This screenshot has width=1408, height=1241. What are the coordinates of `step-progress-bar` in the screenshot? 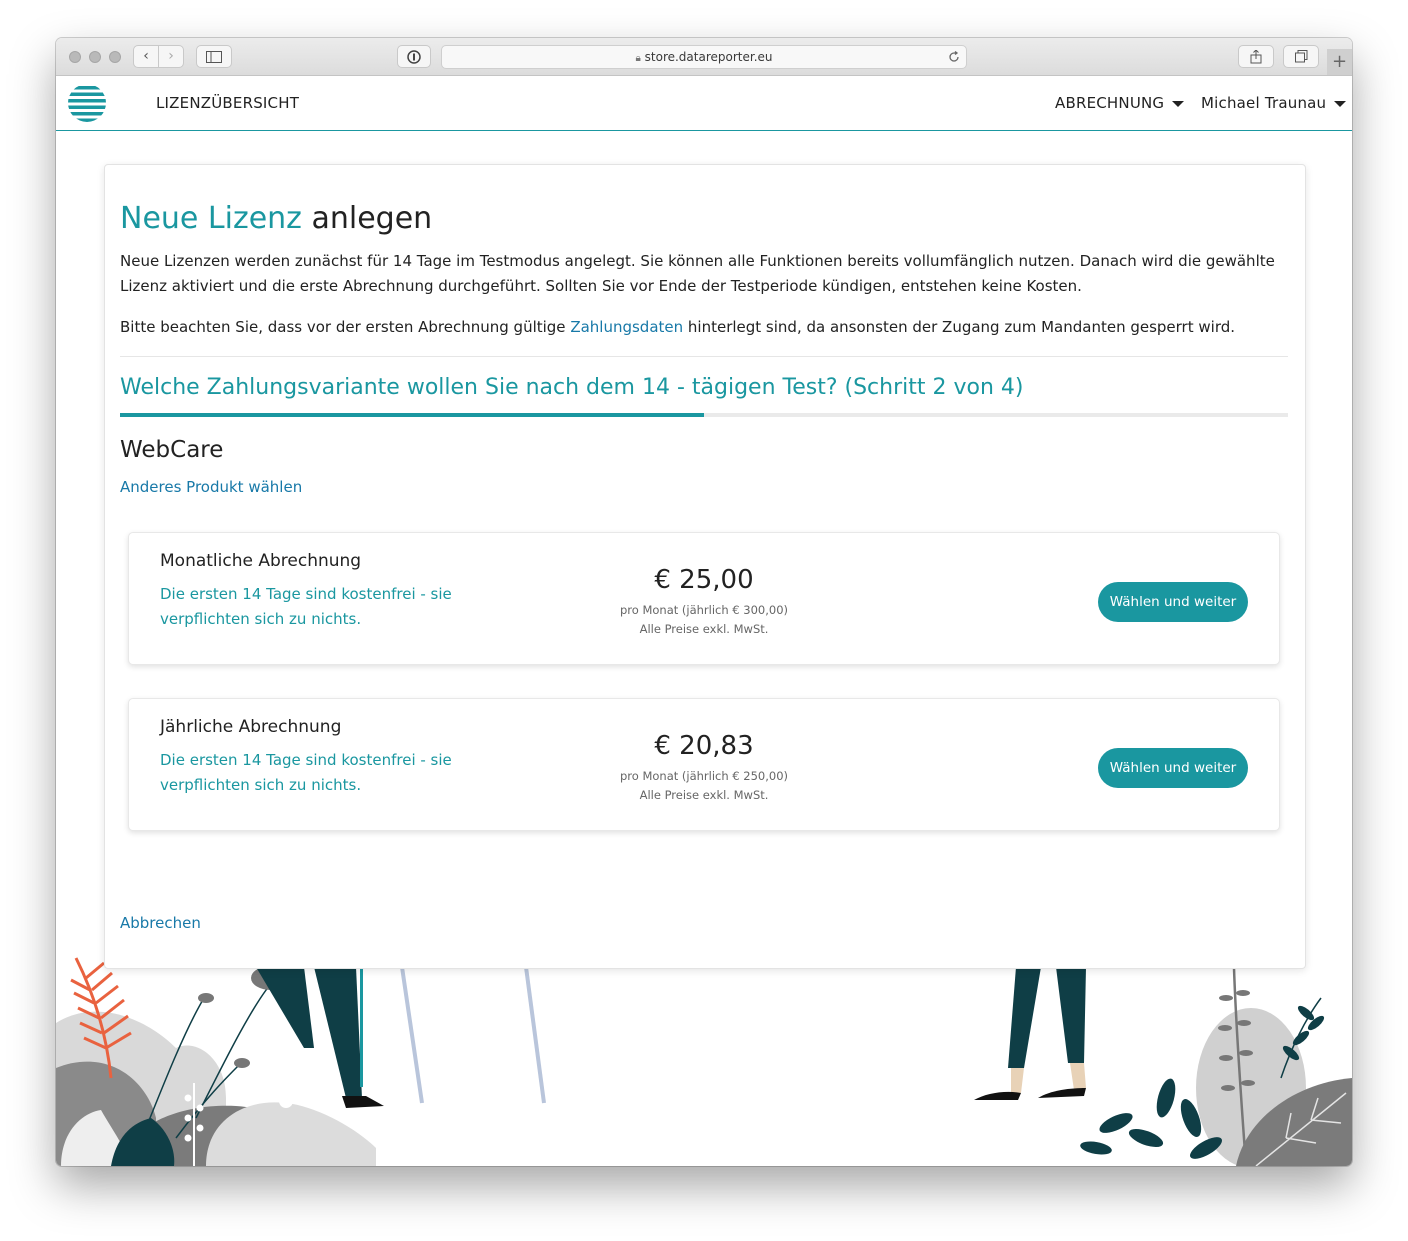 It's located at (704, 415).